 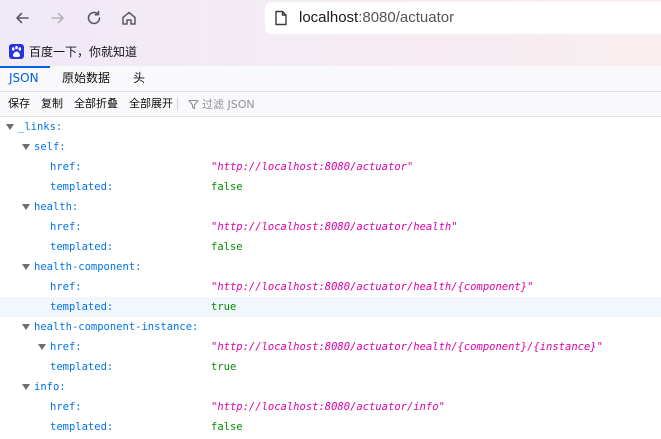 I want to click on reload-button, so click(x=94, y=18).